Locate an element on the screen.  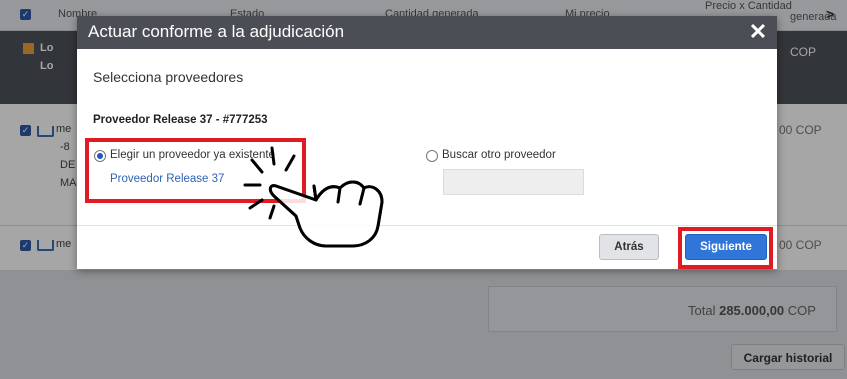
supplier-heading: Proveedor Release 37 - #777253 is located at coordinates (180, 120).